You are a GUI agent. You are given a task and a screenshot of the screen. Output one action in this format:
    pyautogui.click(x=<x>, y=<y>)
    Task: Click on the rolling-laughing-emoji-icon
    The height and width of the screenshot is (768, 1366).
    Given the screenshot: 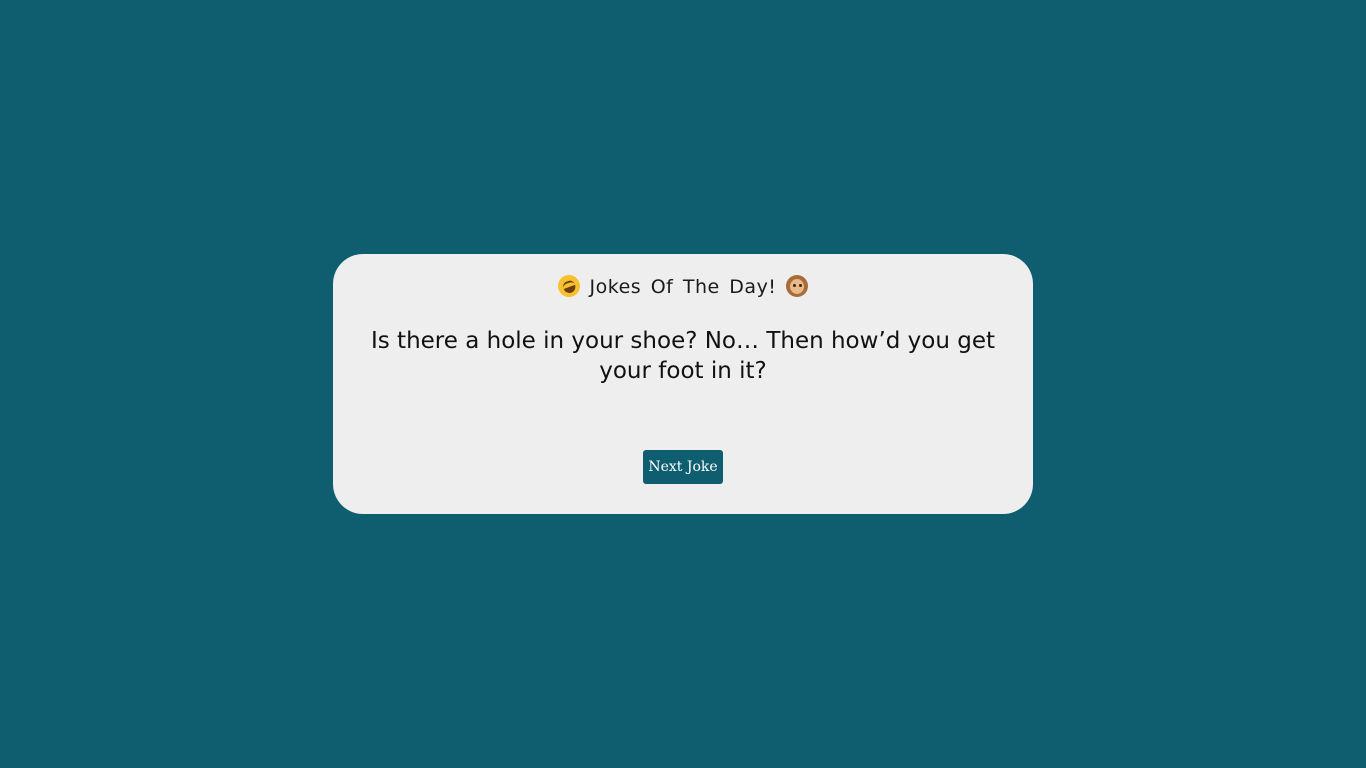 What is the action you would take?
    pyautogui.click(x=569, y=286)
    